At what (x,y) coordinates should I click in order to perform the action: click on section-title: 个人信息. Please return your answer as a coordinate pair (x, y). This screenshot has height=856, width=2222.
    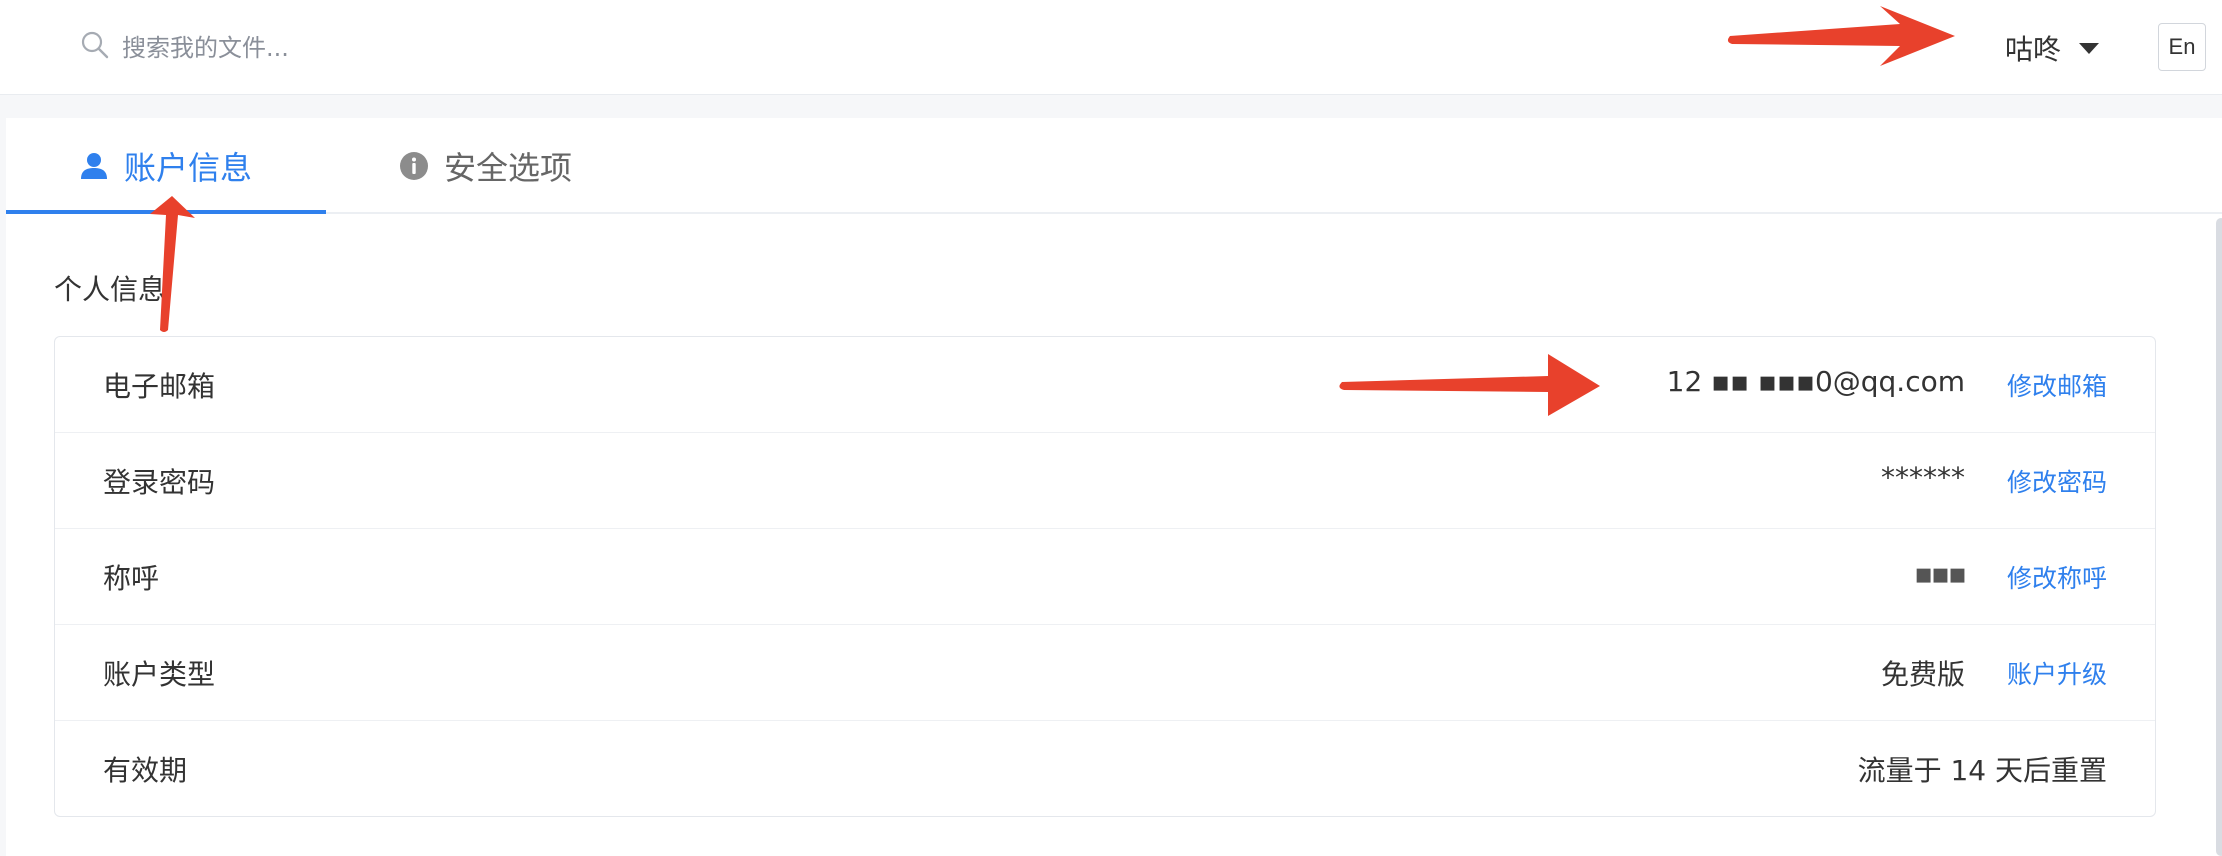
    Looking at the image, I should click on (110, 289).